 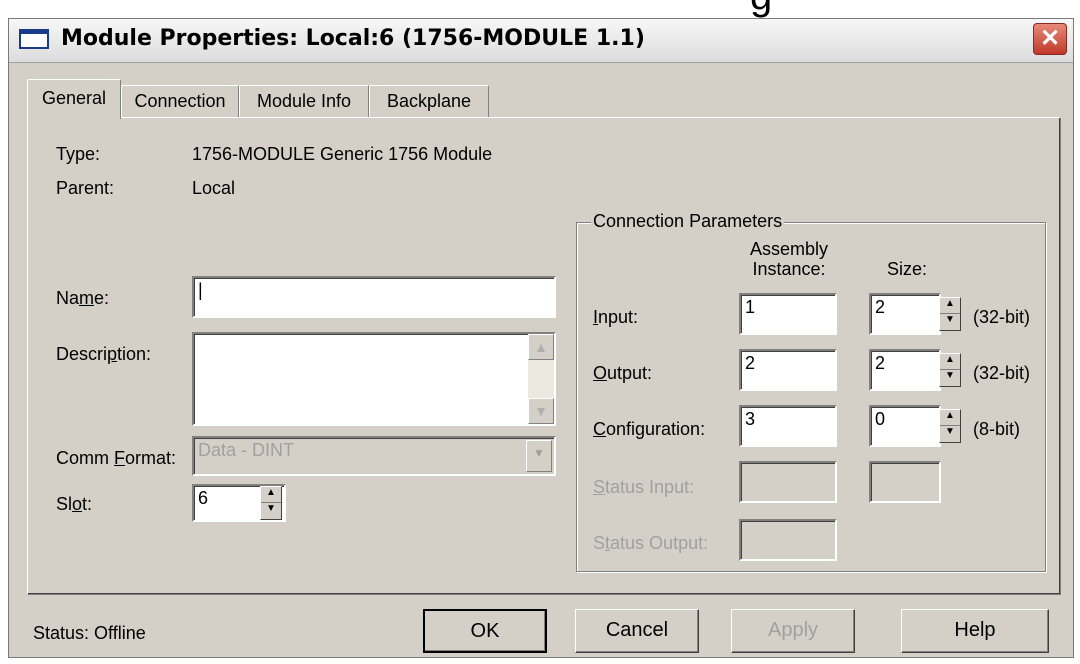 I want to click on output-size-spin: ▲ ▼, so click(x=950, y=370).